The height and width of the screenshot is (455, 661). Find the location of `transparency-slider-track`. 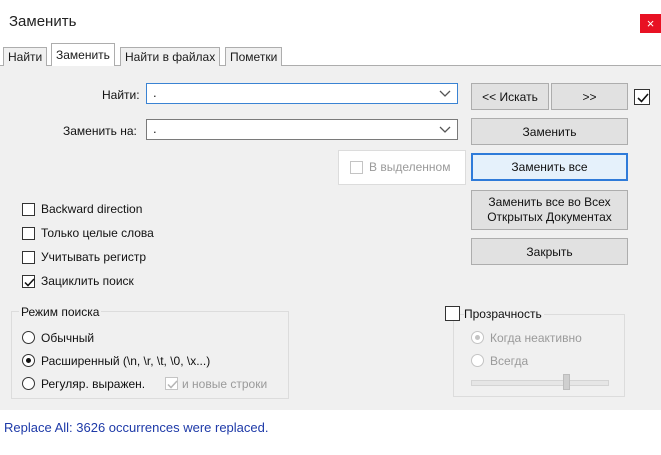

transparency-slider-track is located at coordinates (540, 383).